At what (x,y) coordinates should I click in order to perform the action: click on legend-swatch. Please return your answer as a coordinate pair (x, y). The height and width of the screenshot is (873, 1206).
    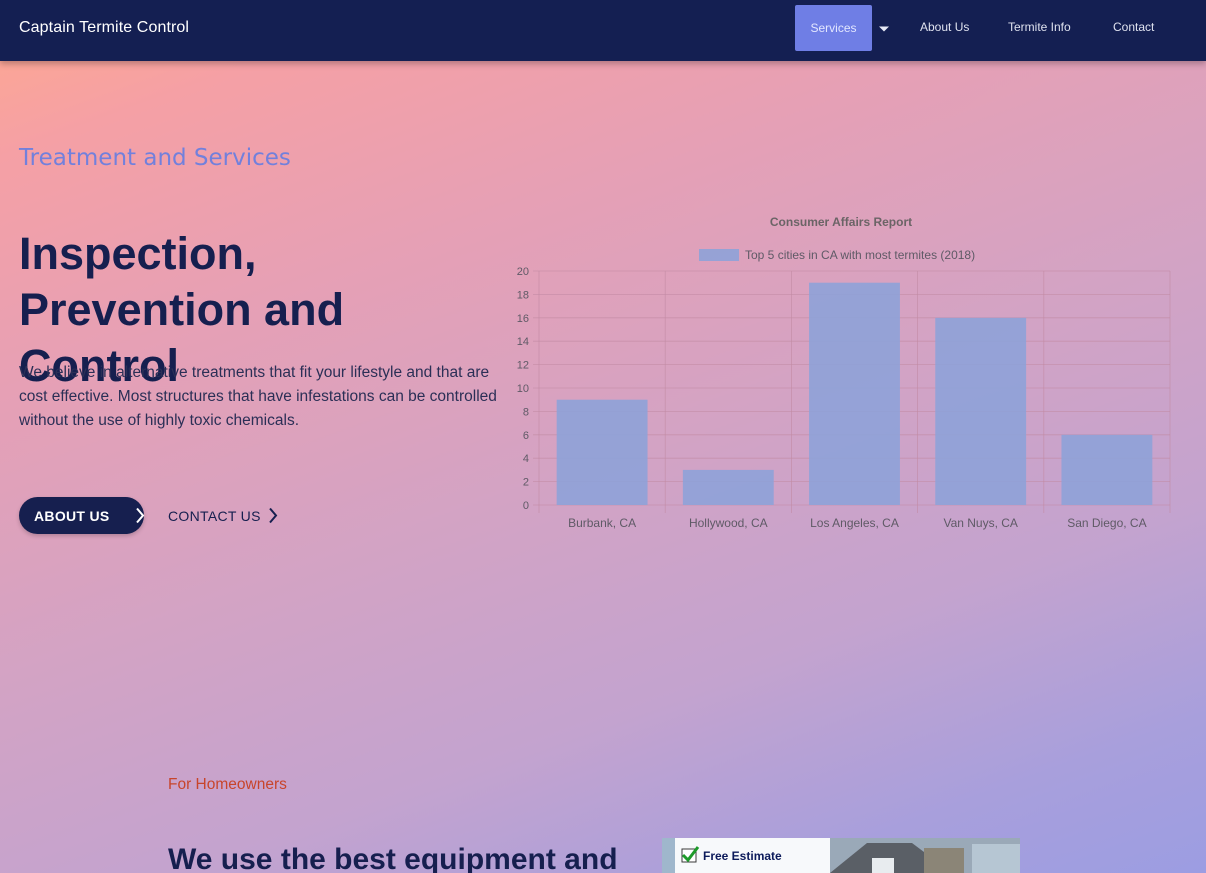
    Looking at the image, I should click on (719, 255).